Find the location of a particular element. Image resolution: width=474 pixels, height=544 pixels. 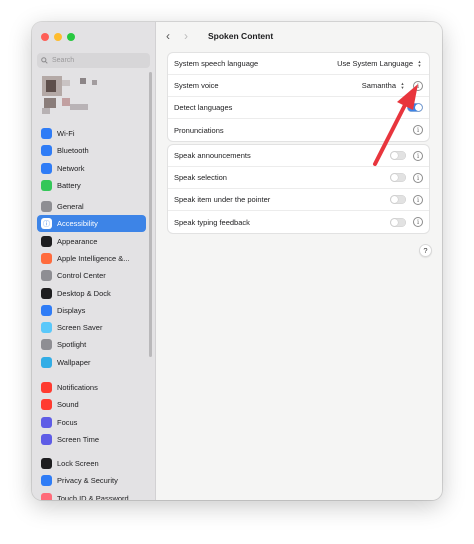

forward-button: › is located at coordinates (189, 36).